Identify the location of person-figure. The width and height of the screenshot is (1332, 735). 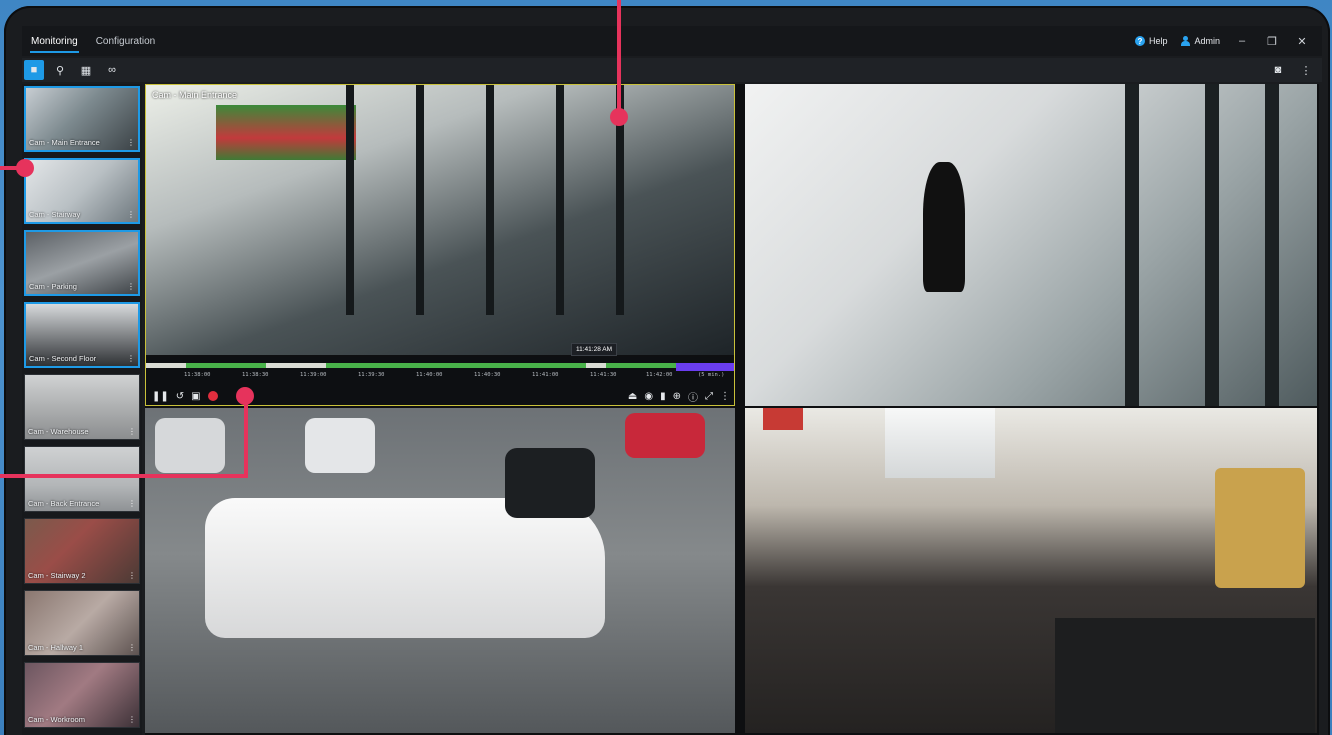
(944, 227).